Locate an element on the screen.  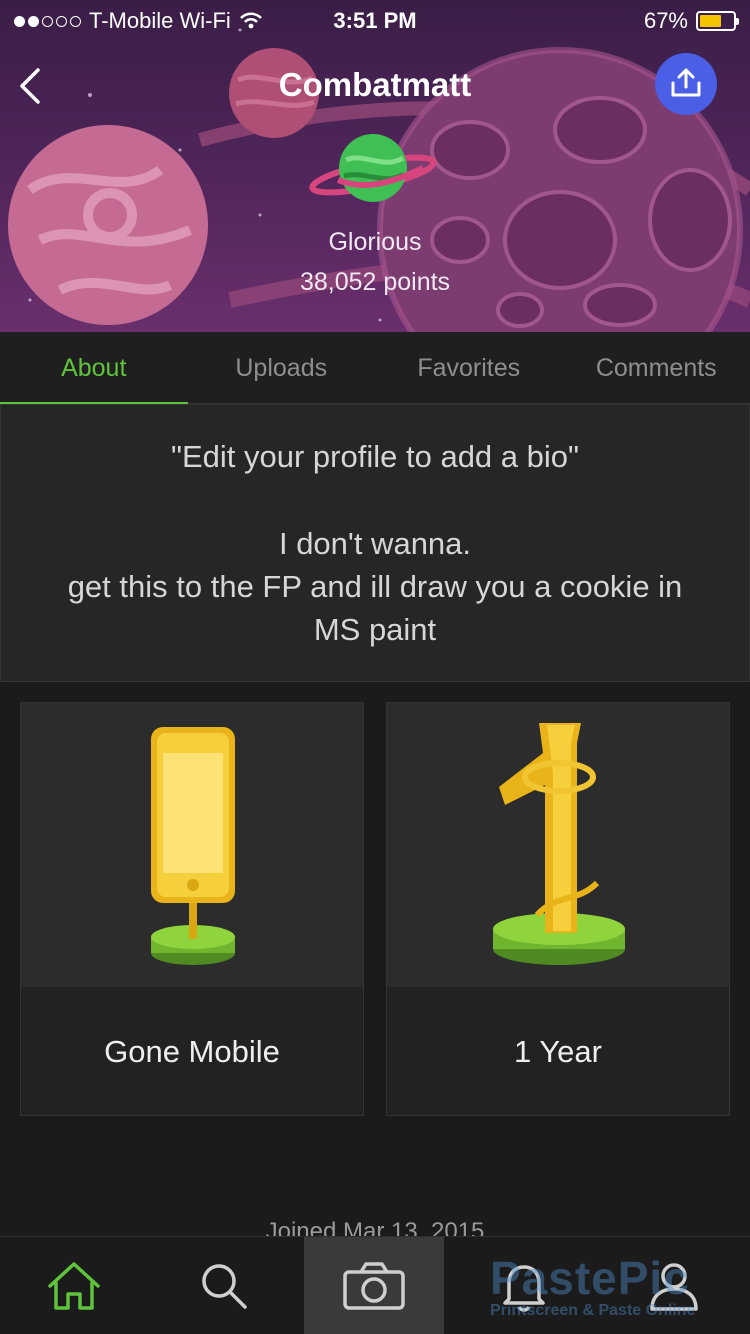
bottom-navigation is located at coordinates (375, 1285).